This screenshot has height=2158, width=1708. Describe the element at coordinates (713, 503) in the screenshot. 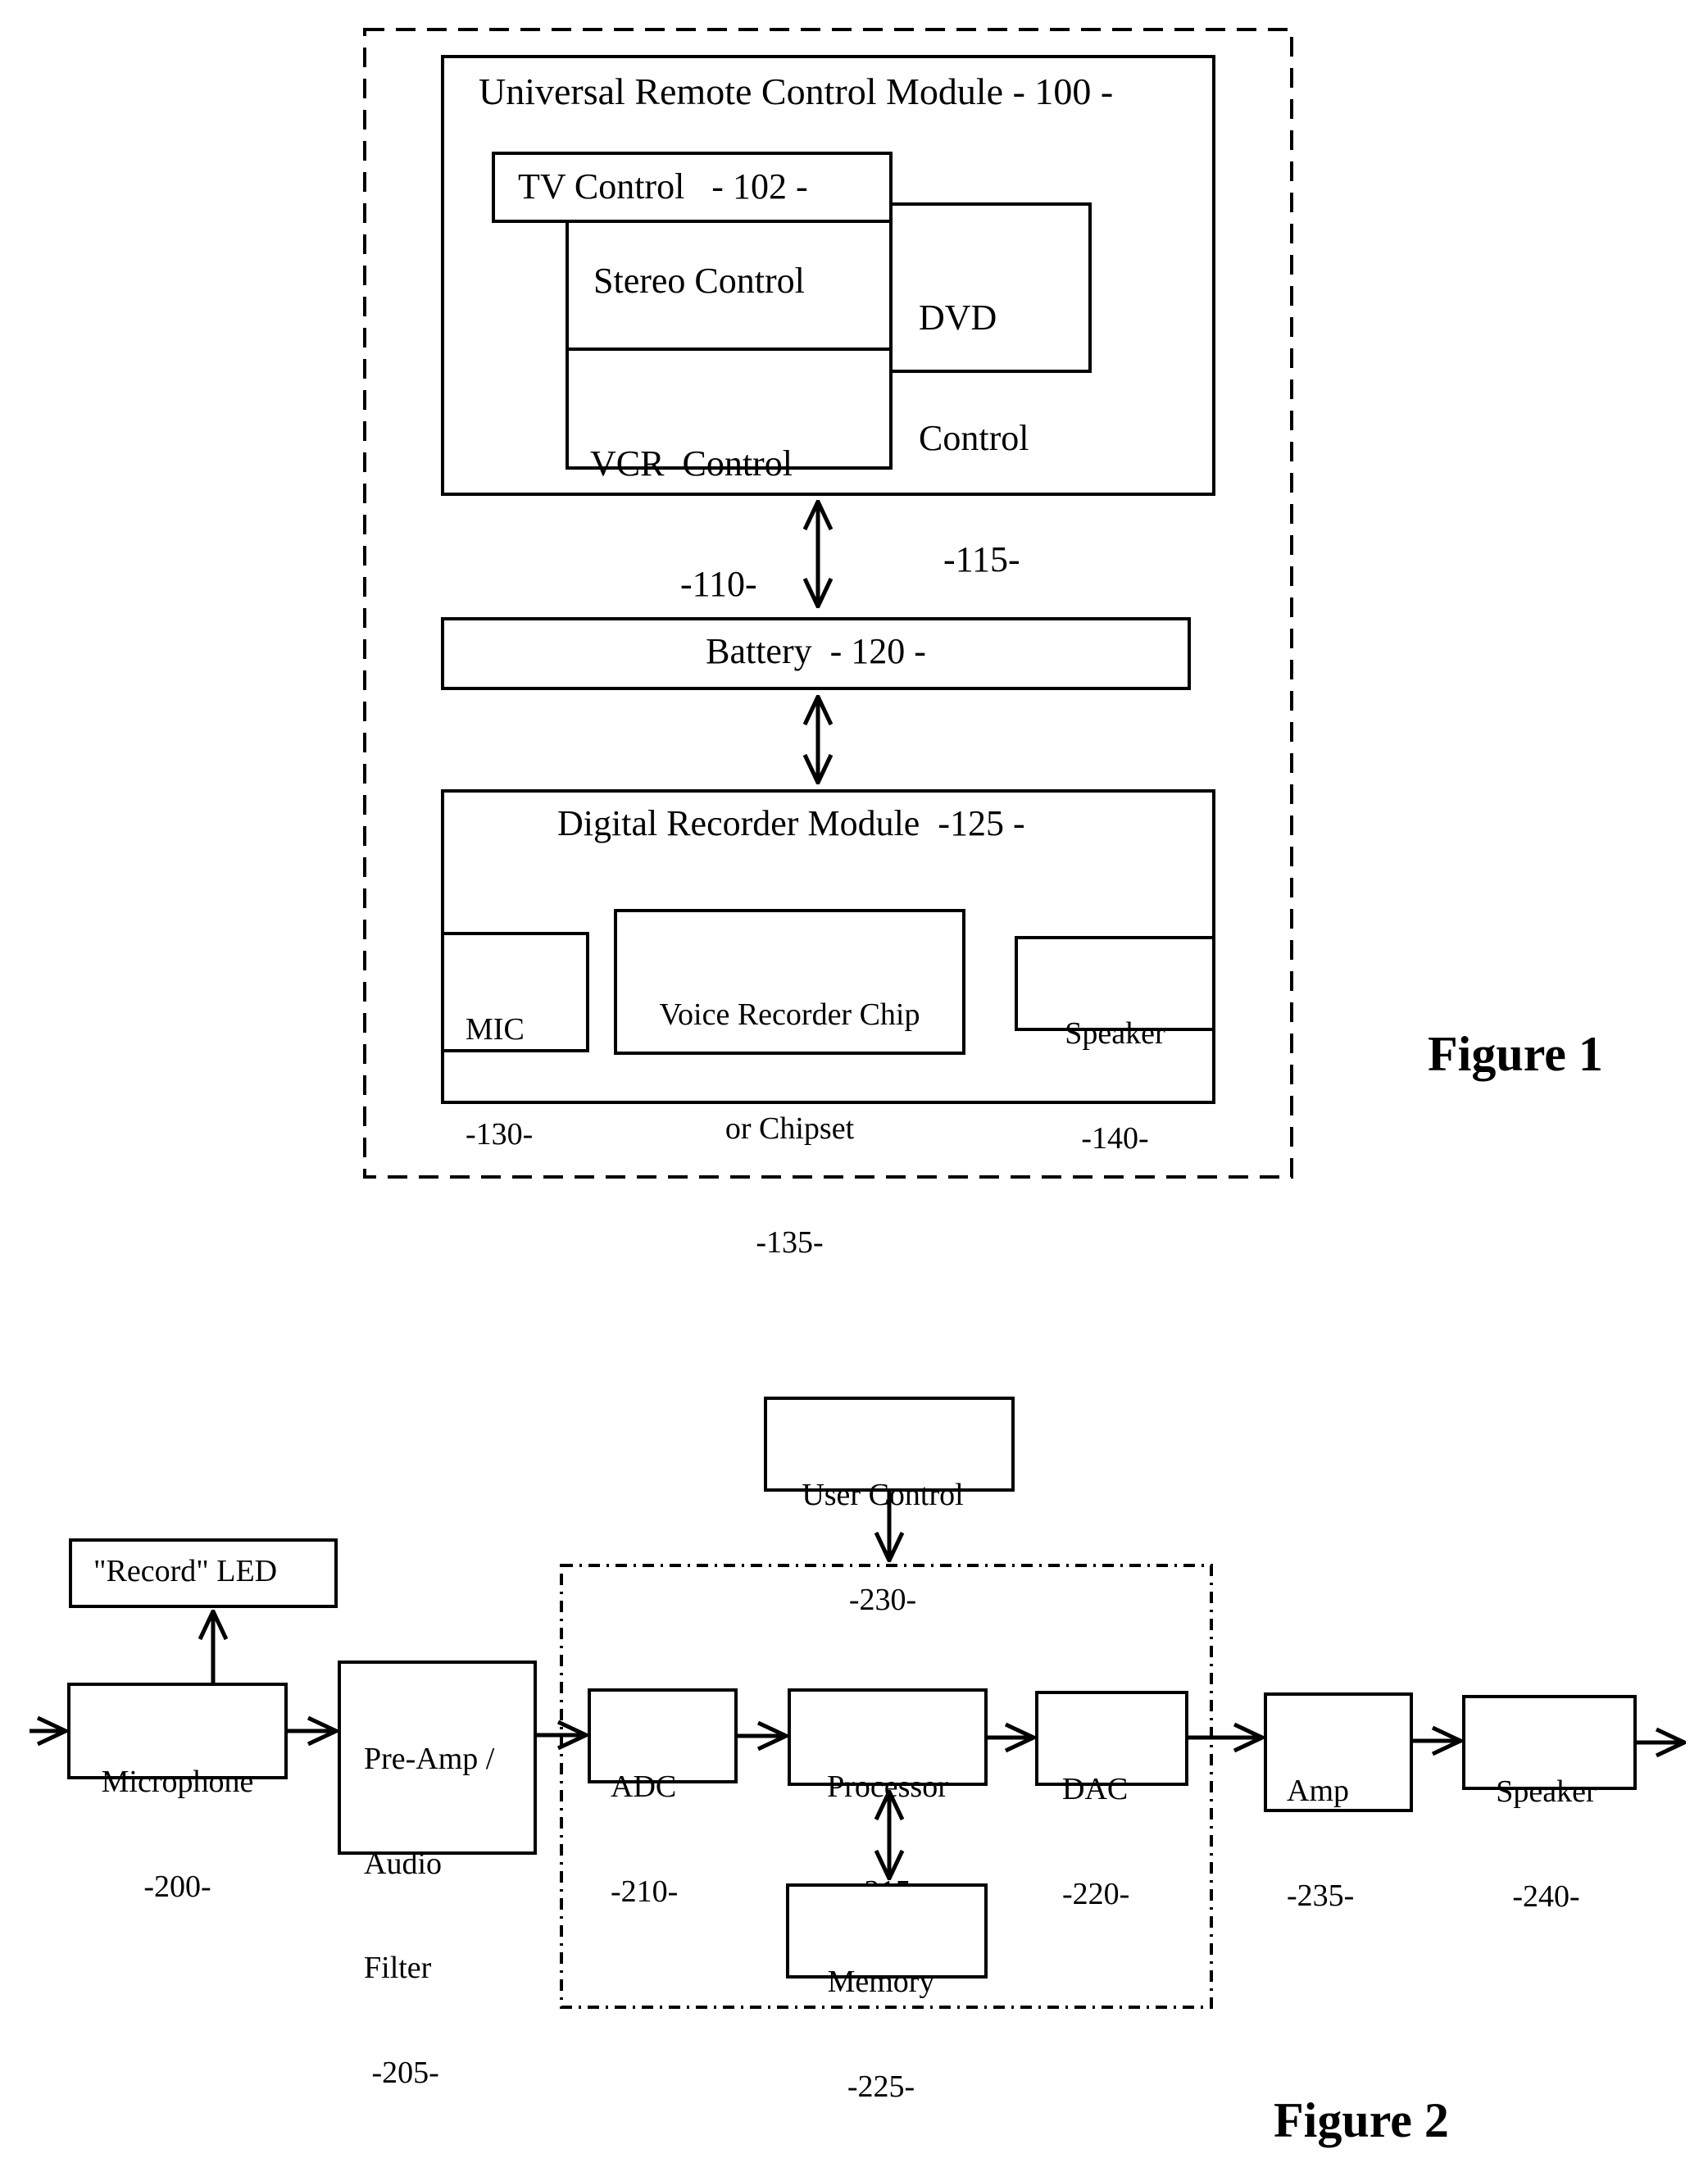

I see `vcr-control-label: VCR Control -110-` at that location.